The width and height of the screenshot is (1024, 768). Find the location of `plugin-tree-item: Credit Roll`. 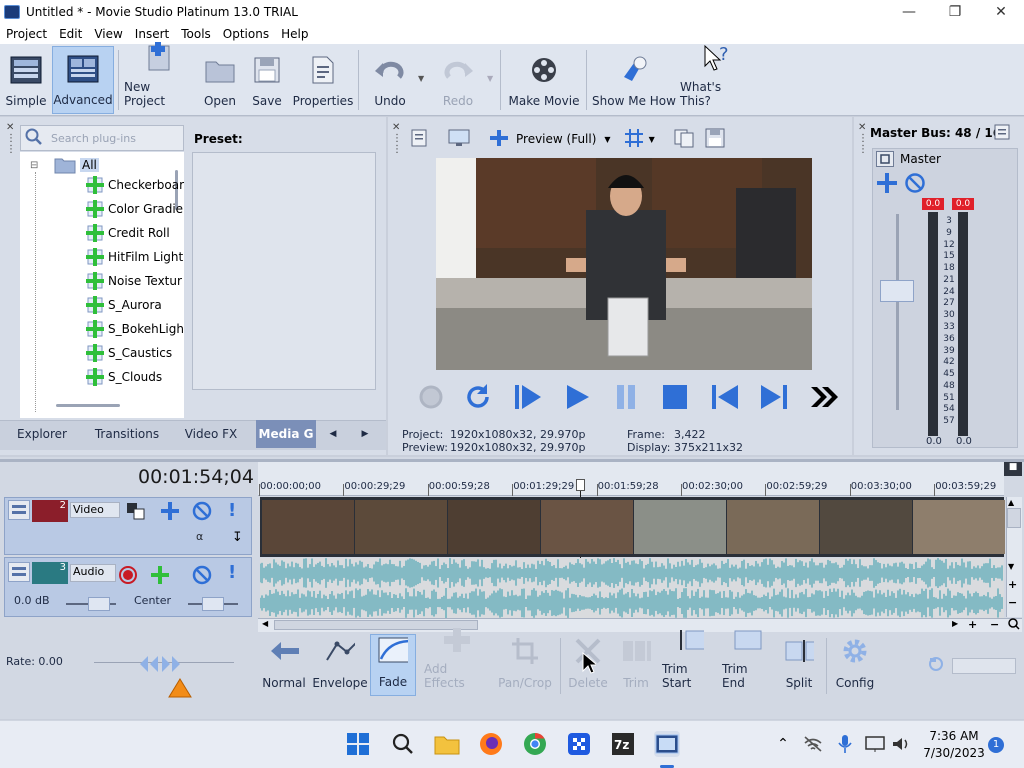

plugin-tree-item: Credit Roll is located at coordinates (128, 233).